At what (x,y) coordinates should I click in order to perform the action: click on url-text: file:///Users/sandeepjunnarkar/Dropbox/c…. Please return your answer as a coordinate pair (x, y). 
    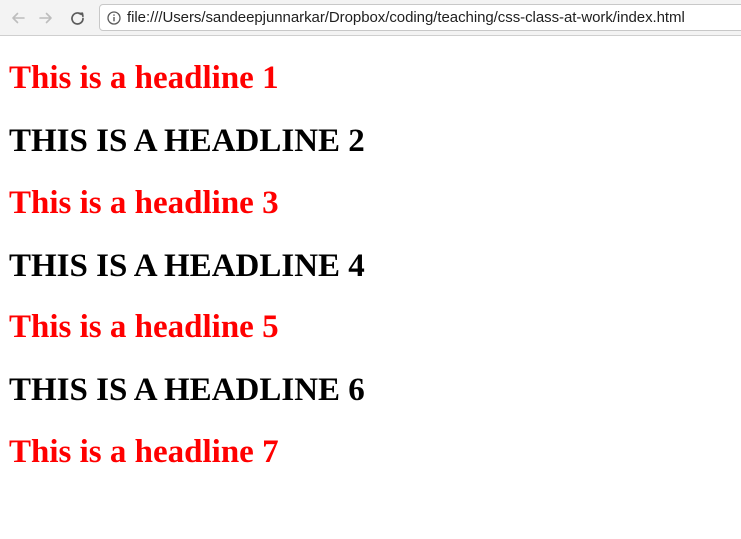
    Looking at the image, I should click on (406, 17).